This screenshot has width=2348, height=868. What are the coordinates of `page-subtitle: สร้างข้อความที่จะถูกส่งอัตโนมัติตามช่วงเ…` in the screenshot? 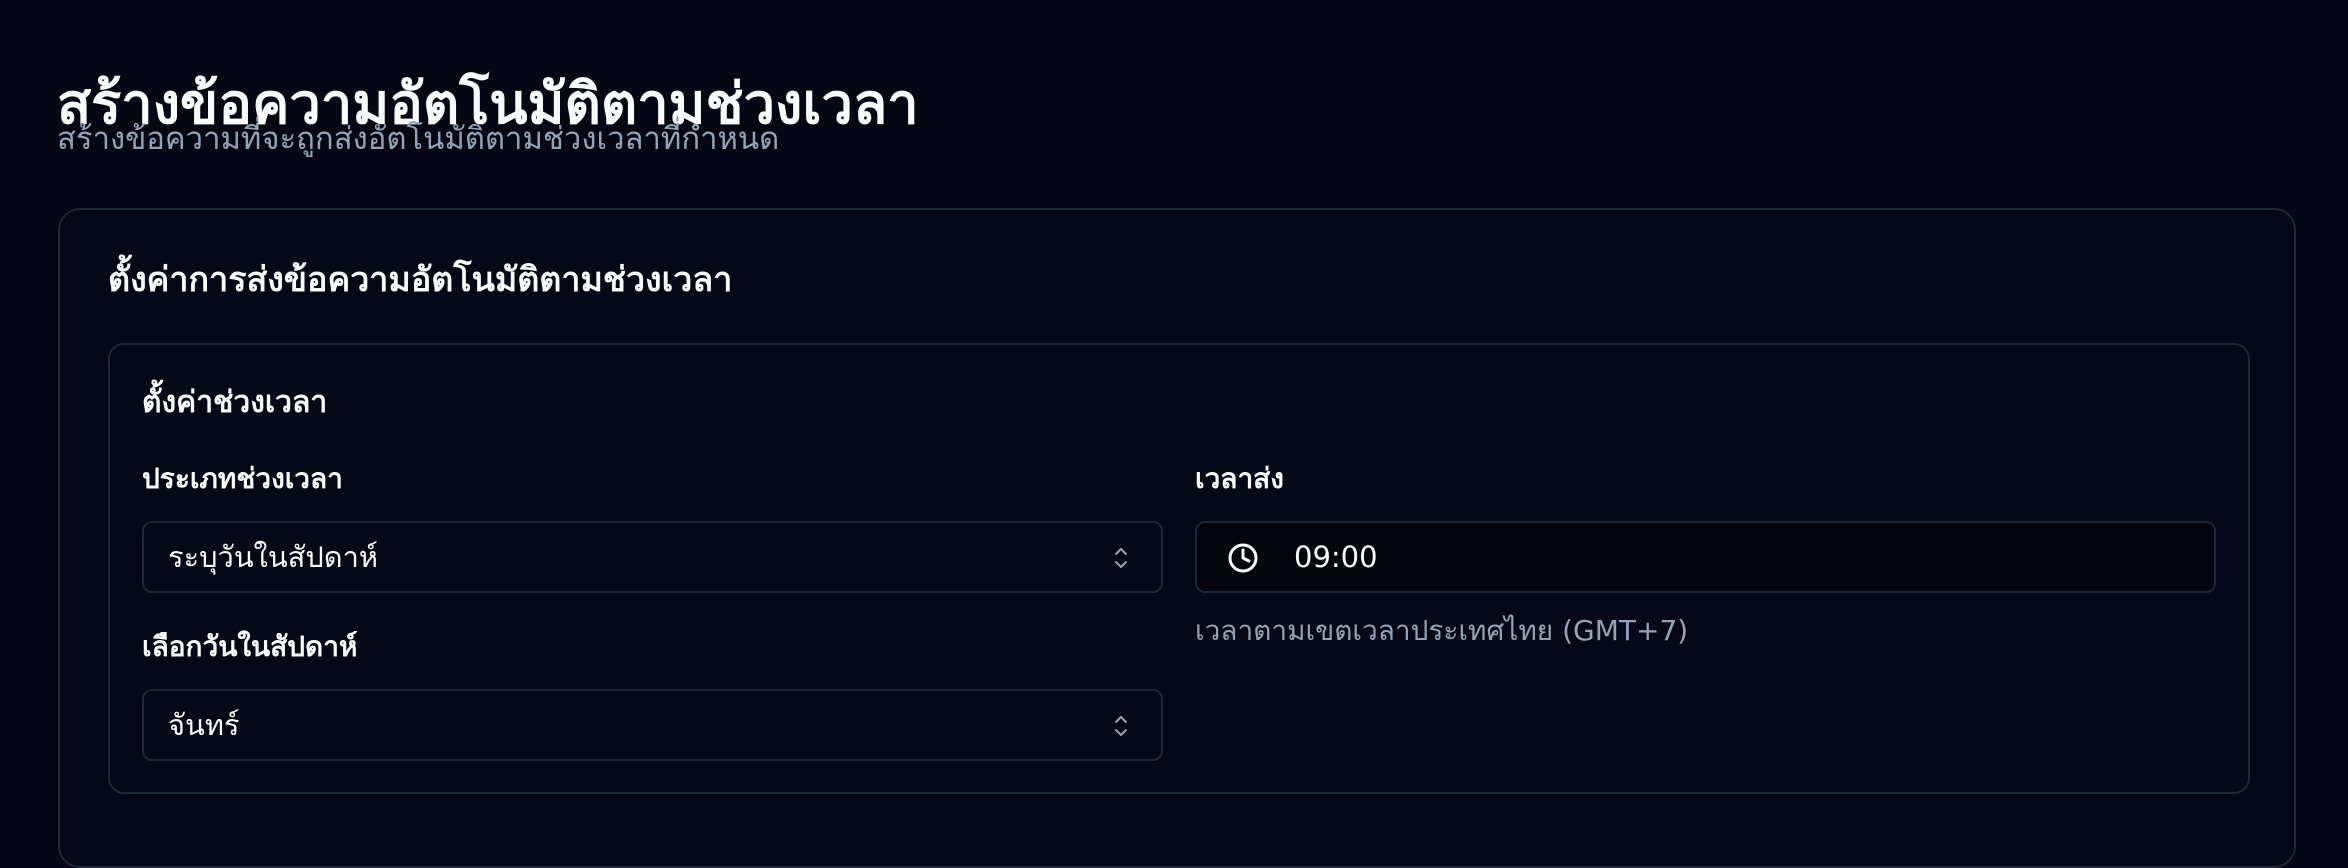 It's located at (418, 139).